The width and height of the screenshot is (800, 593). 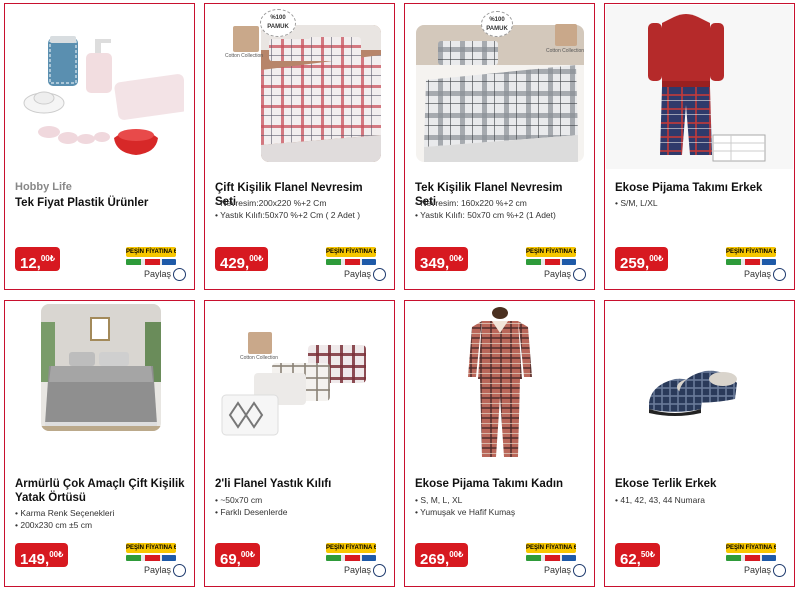 I want to click on price-tag: 149,00₺, so click(x=42, y=555).